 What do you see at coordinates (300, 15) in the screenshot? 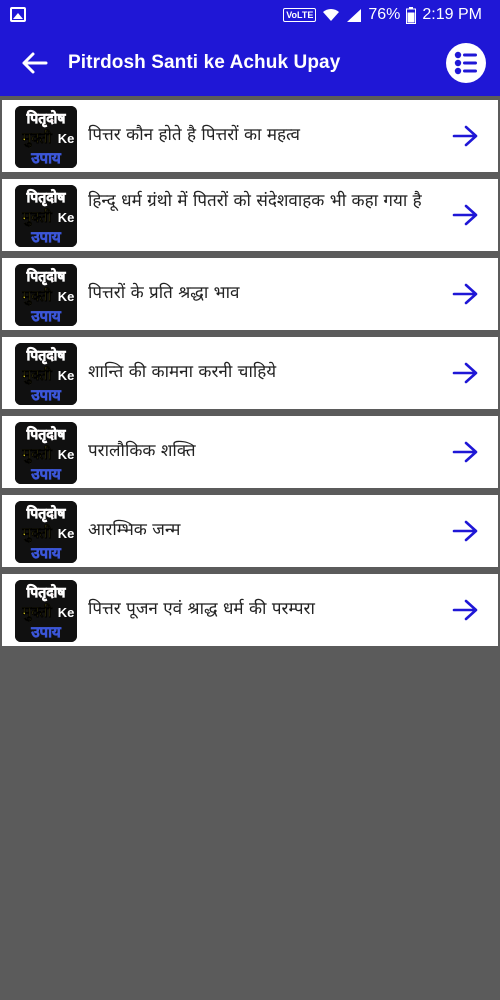
I see `volte-badge: VoLTE` at bounding box center [300, 15].